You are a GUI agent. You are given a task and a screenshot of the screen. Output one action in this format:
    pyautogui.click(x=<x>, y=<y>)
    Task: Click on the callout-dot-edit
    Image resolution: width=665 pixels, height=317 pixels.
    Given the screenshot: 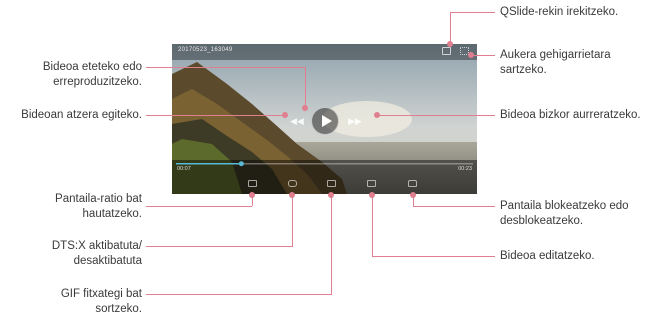 What is the action you would take?
    pyautogui.click(x=372, y=195)
    